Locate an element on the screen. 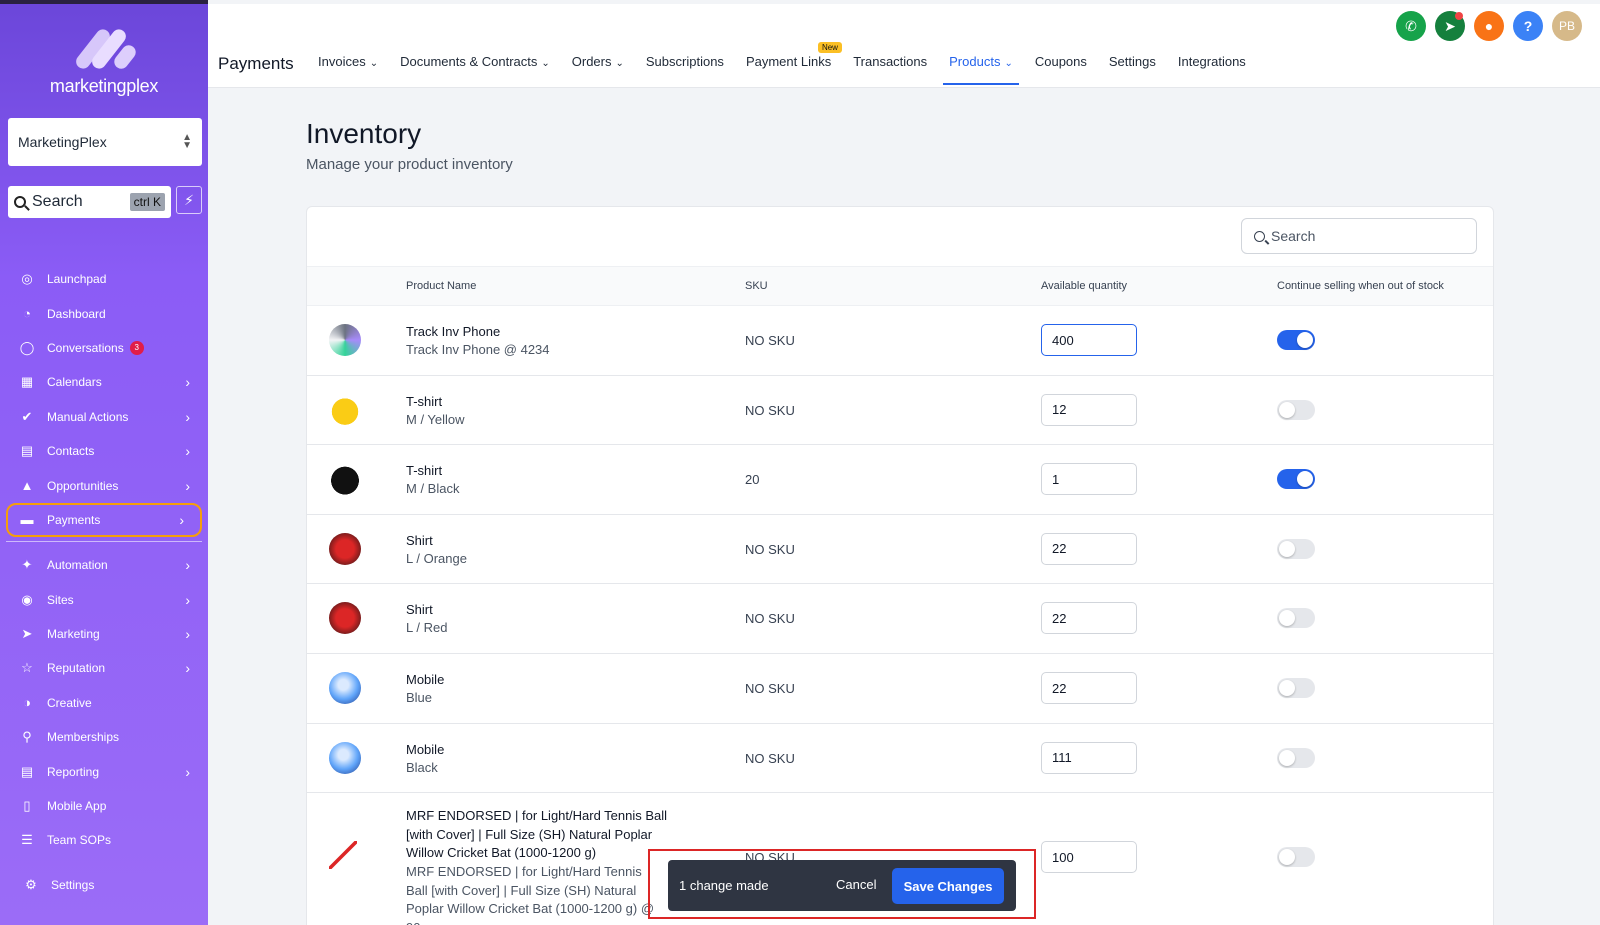 This screenshot has width=1600, height=925. sidebar-item-conversations: ◯ Conversations 3 is located at coordinates (104, 348).